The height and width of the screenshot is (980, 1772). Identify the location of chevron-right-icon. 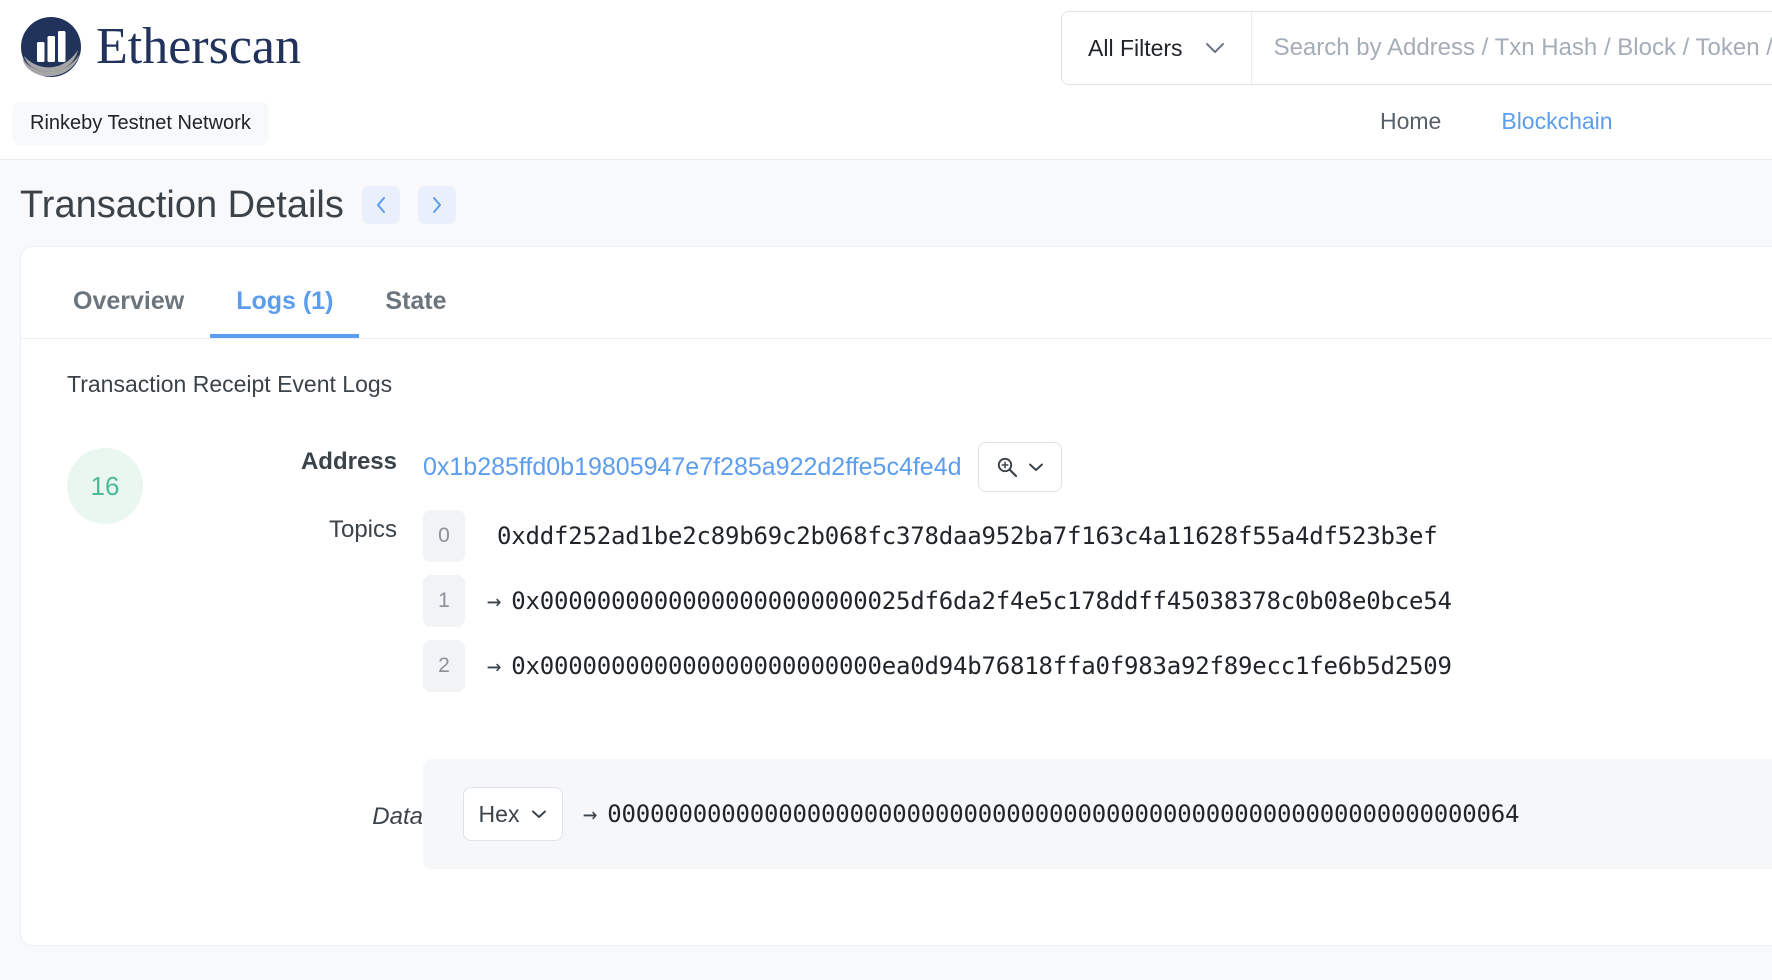
(436, 205).